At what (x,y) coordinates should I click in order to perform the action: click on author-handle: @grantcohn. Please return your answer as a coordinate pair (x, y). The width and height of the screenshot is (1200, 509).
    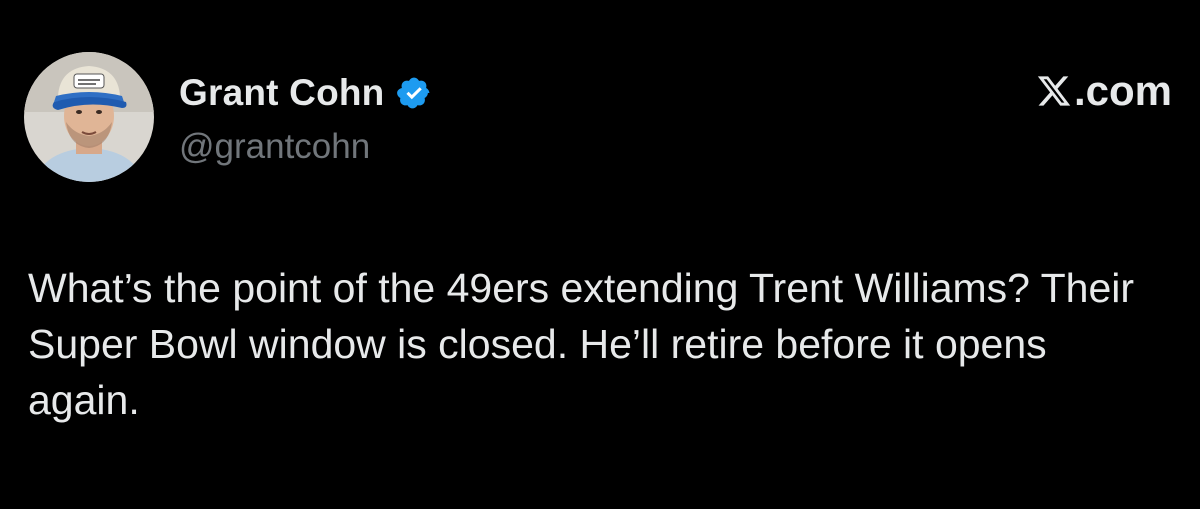
    Looking at the image, I should click on (274, 147).